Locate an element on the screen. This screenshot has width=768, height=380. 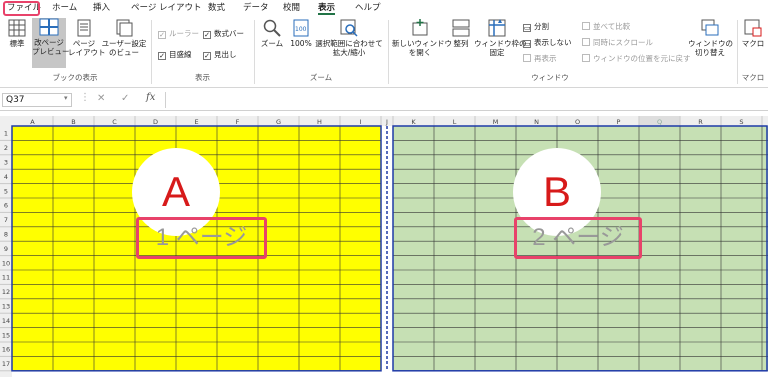
page-break-preview-label: 改ページ プレビュー is located at coordinates (51, 47).